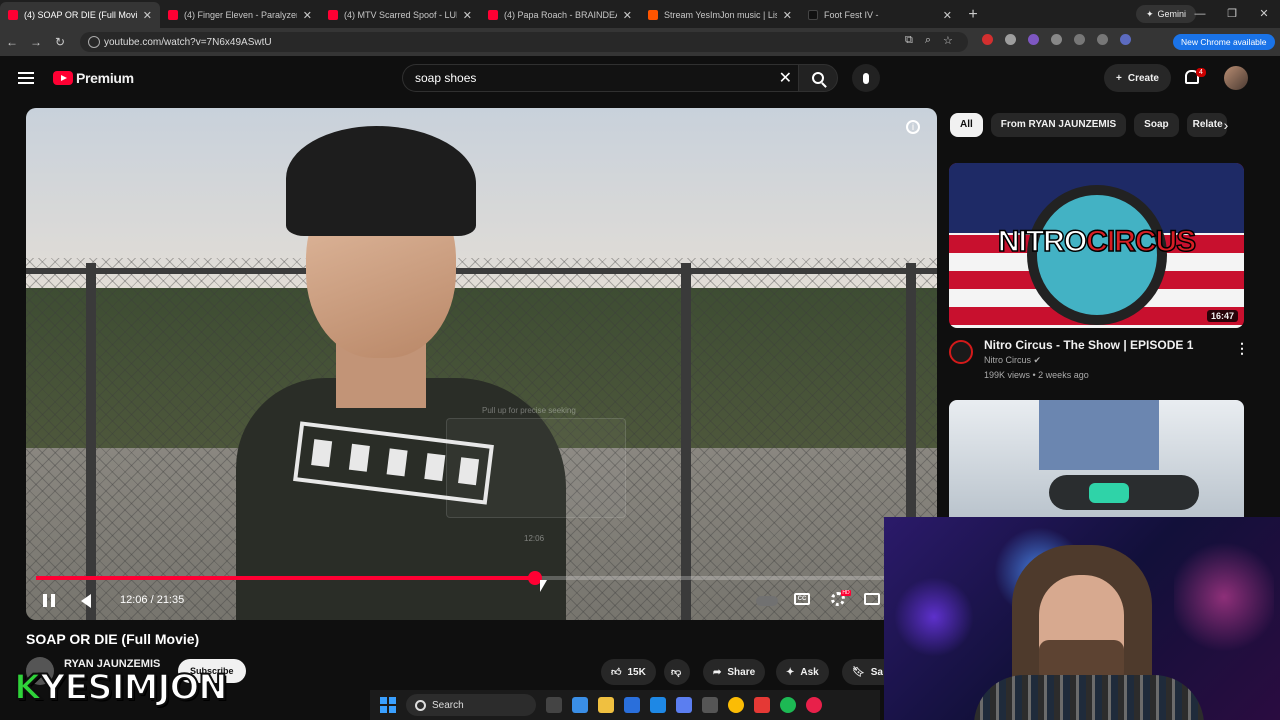 This screenshot has height=720, width=1280. What do you see at coordinates (966, 125) in the screenshot?
I see `chip-all: All` at bounding box center [966, 125].